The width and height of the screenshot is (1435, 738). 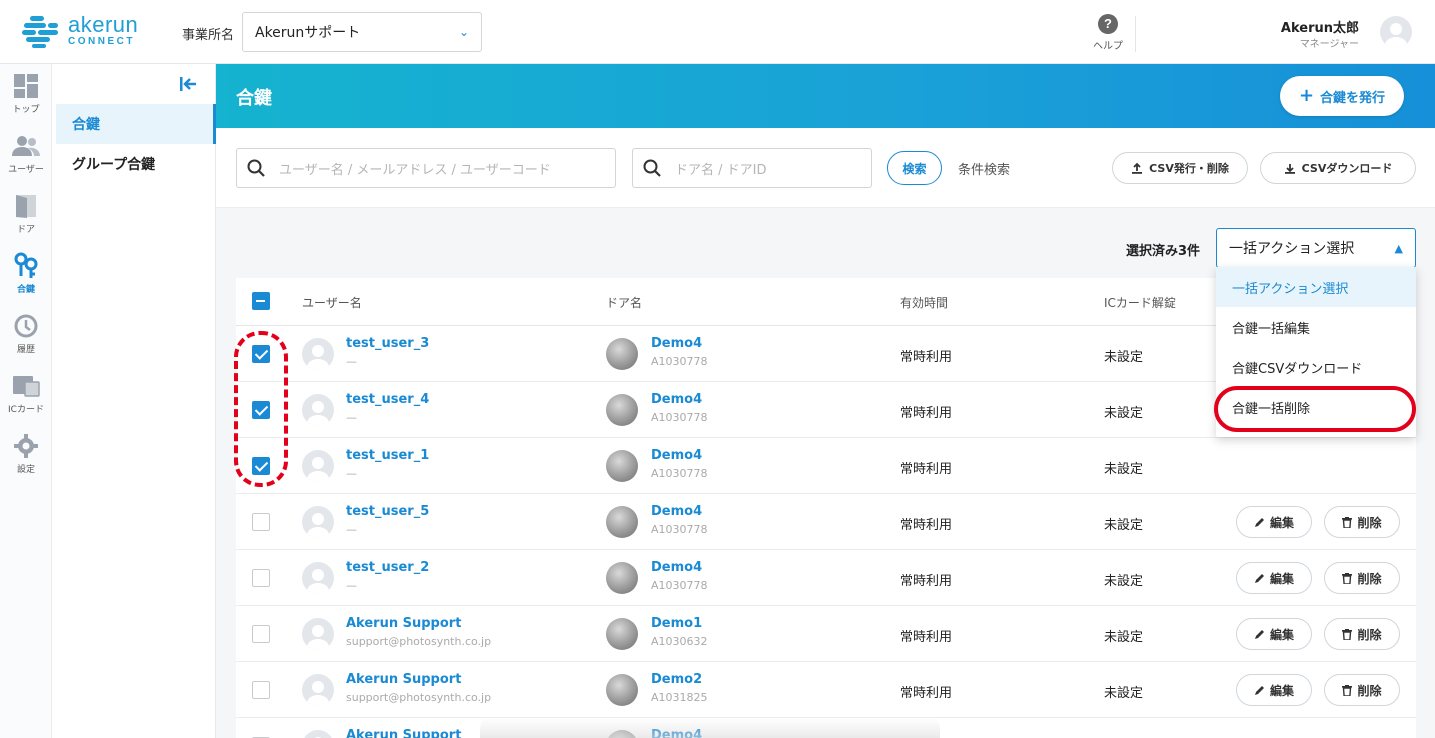 I want to click on rail-label: 履歴, so click(x=25, y=350).